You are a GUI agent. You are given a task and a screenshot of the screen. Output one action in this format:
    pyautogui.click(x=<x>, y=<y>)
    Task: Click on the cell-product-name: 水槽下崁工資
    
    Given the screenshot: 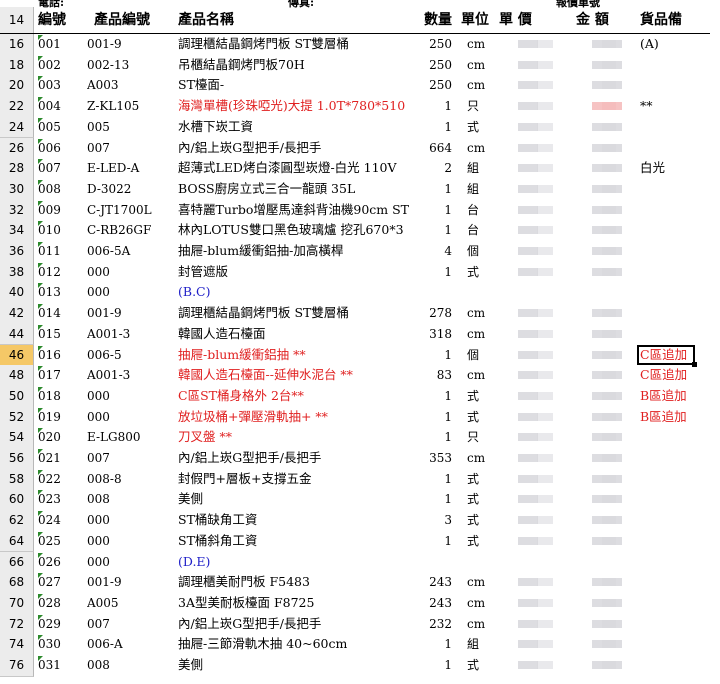 What is the action you would take?
    pyautogui.click(x=296, y=127)
    